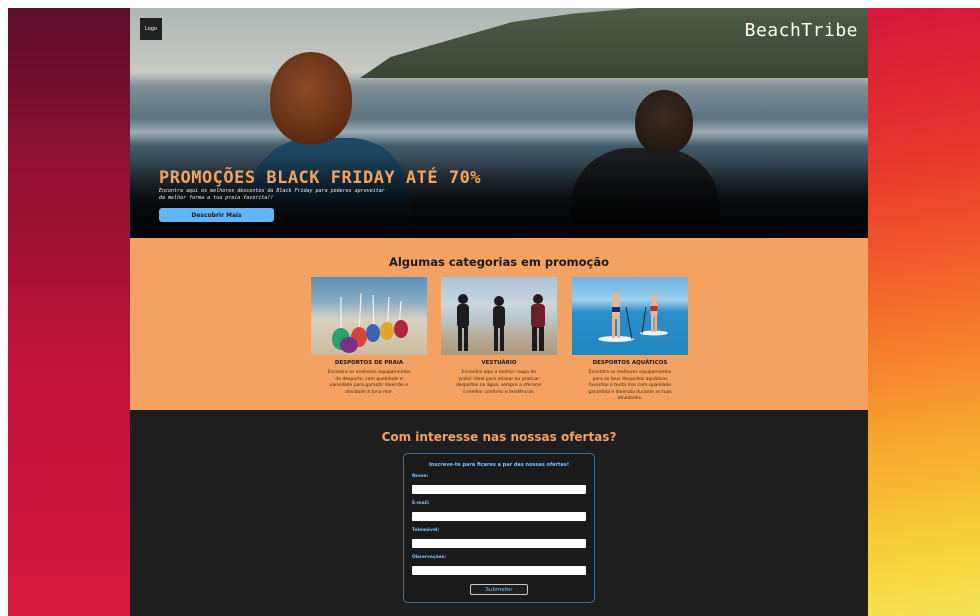 This screenshot has height=616, width=980. I want to click on name-input, so click(499, 489).